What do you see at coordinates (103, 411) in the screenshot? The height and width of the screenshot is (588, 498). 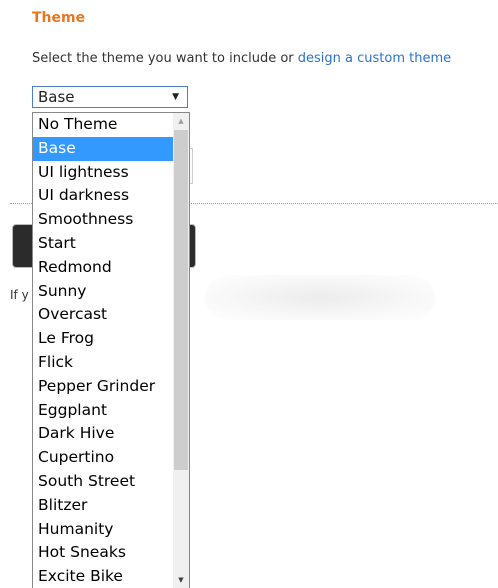 I see `theme-option: Eggplant` at bounding box center [103, 411].